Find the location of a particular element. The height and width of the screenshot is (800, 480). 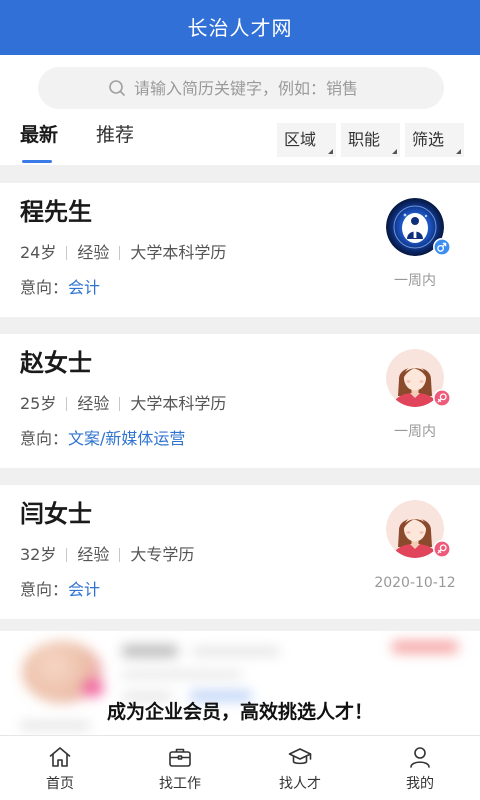

nav-home: 首页 is located at coordinates (60, 768).